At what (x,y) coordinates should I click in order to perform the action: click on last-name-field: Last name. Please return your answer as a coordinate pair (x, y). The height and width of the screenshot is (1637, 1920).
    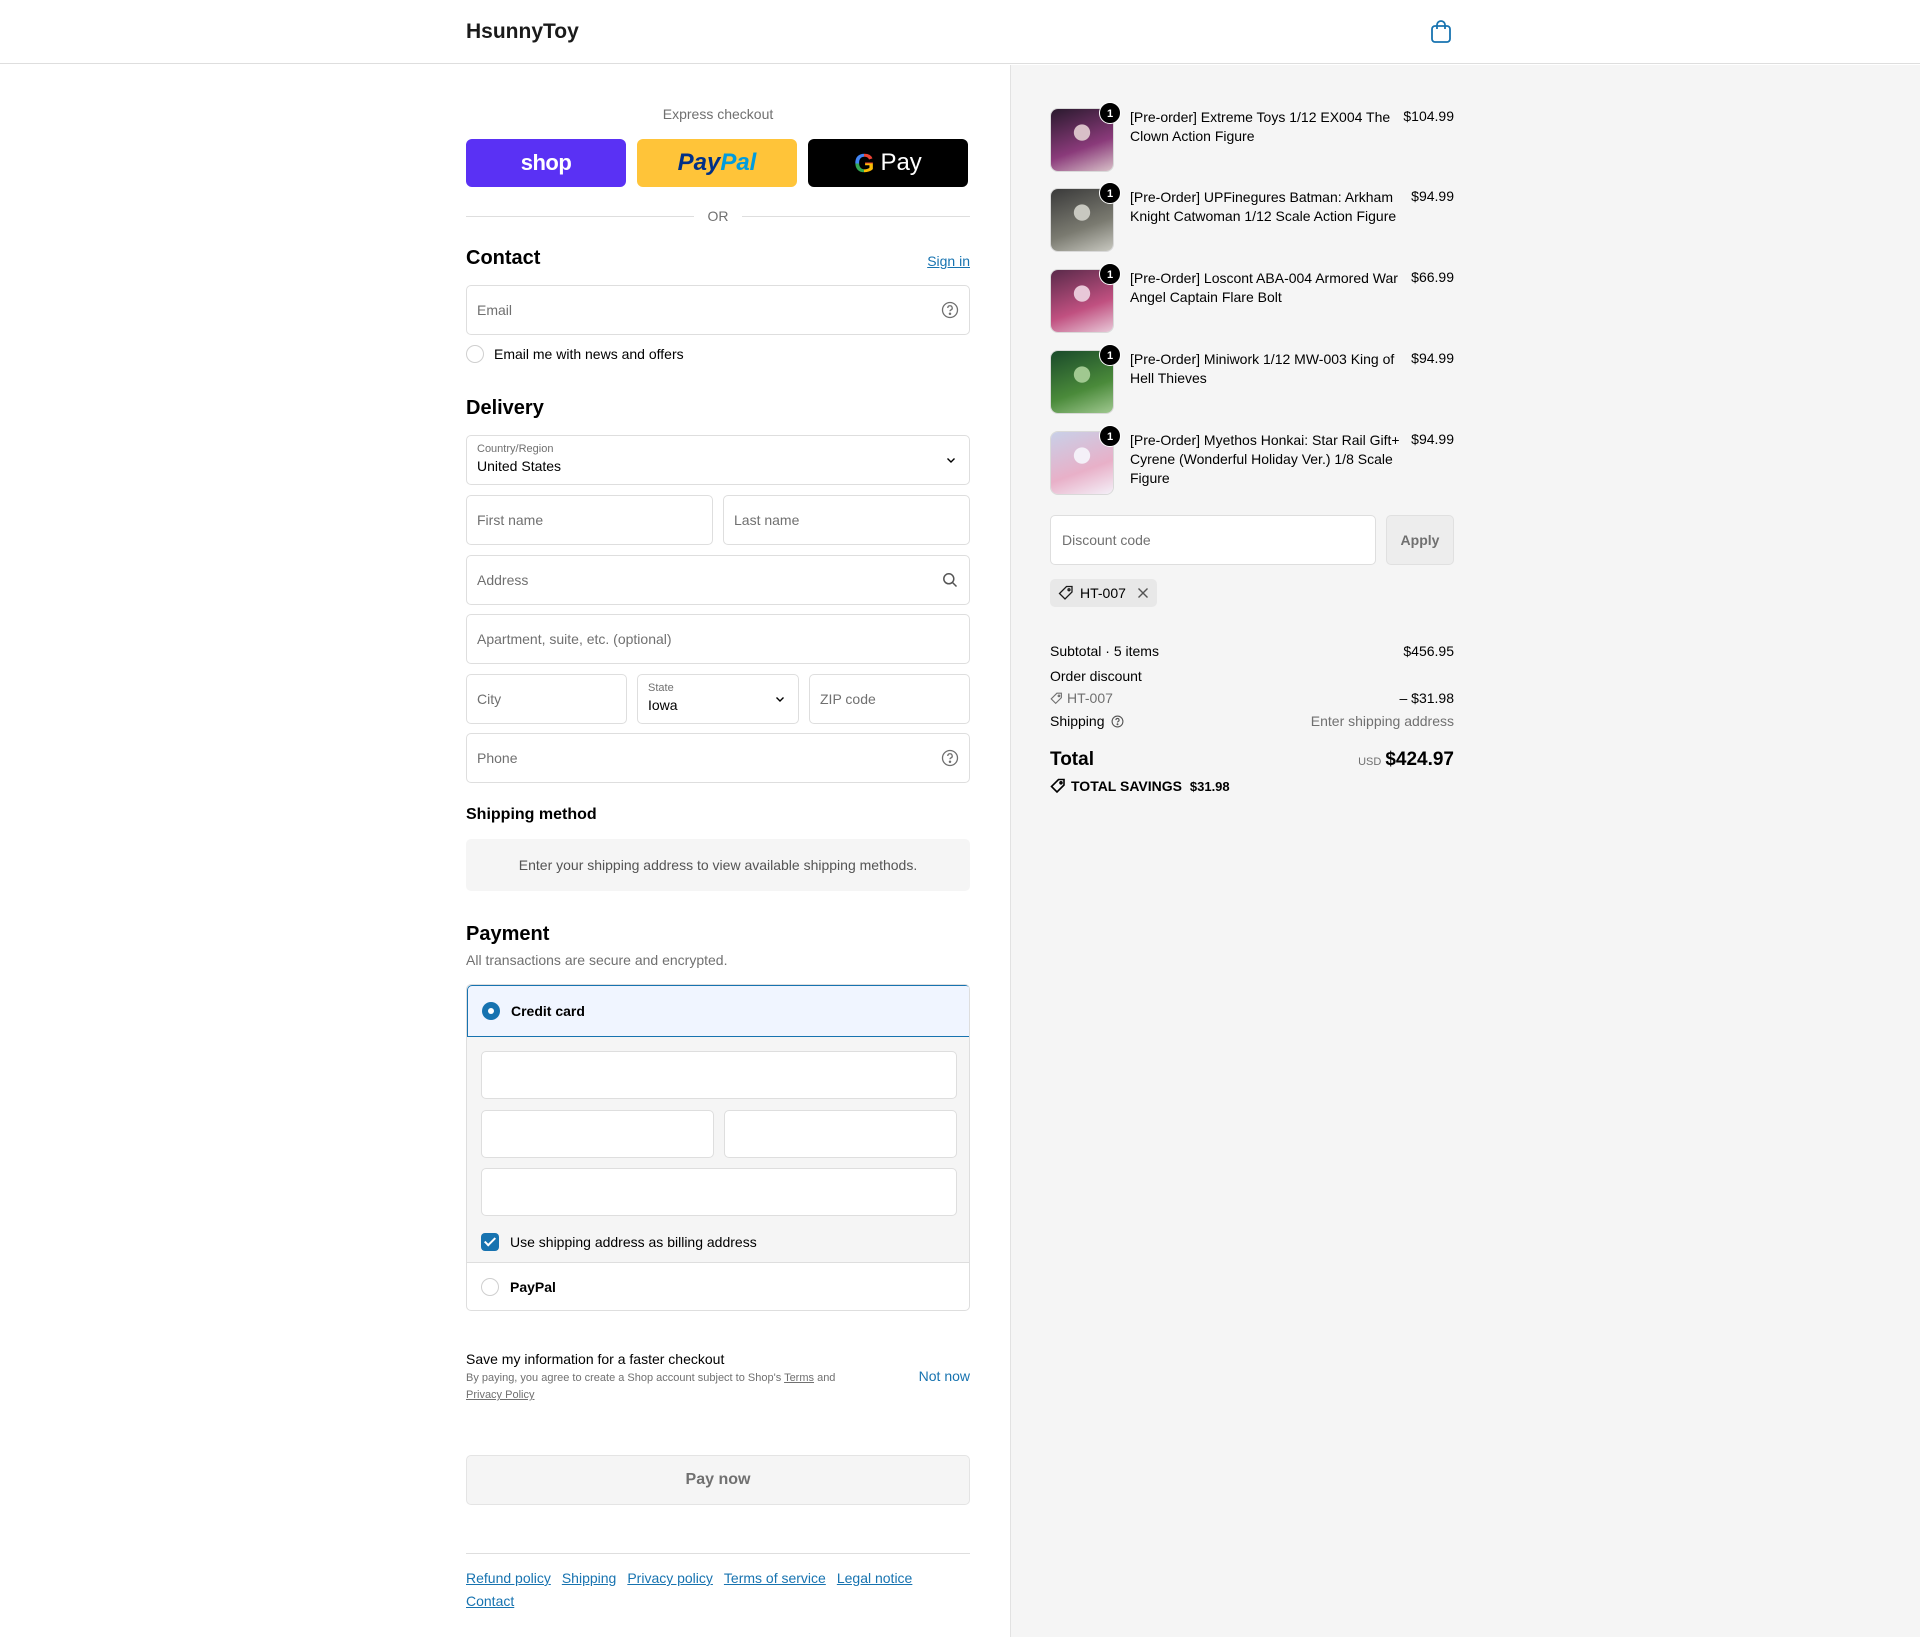
    Looking at the image, I should click on (846, 520).